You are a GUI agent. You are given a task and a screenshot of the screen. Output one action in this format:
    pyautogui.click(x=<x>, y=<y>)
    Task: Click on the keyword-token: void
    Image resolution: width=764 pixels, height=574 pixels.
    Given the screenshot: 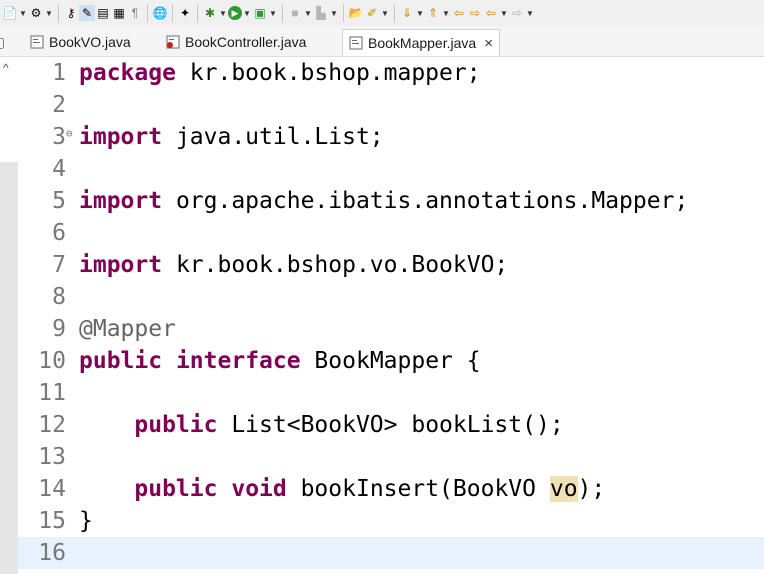 What is the action you would take?
    pyautogui.click(x=259, y=489)
    